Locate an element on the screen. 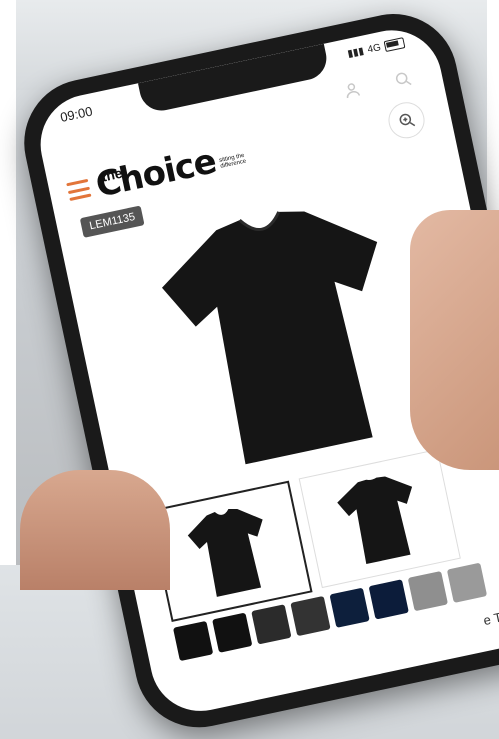  header: the Choice sitting the difference is located at coordinates (250, 153).